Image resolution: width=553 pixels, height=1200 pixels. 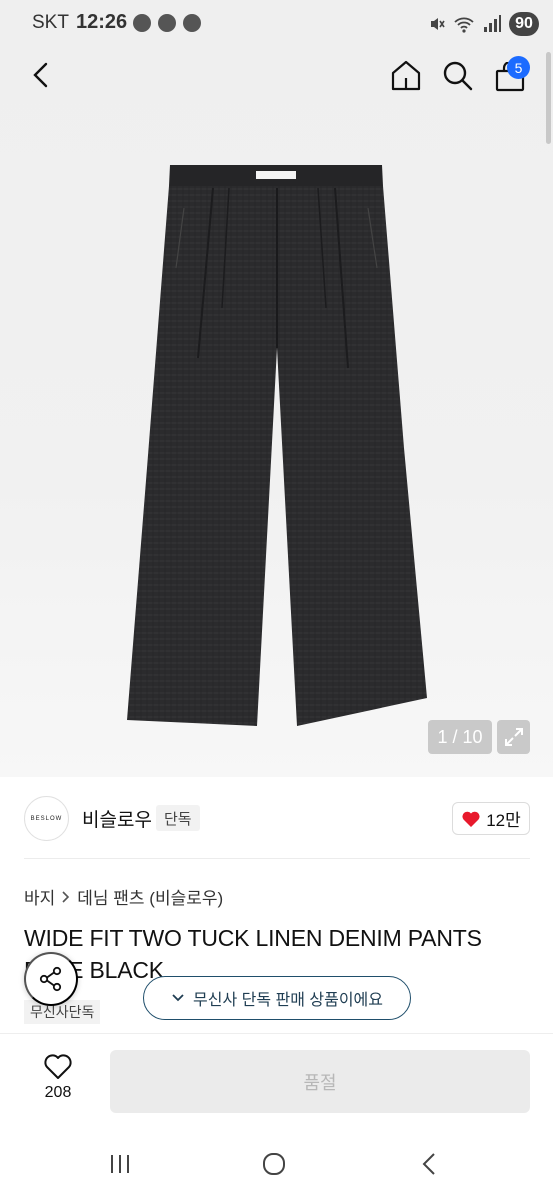 I want to click on share-button, so click(x=51, y=979).